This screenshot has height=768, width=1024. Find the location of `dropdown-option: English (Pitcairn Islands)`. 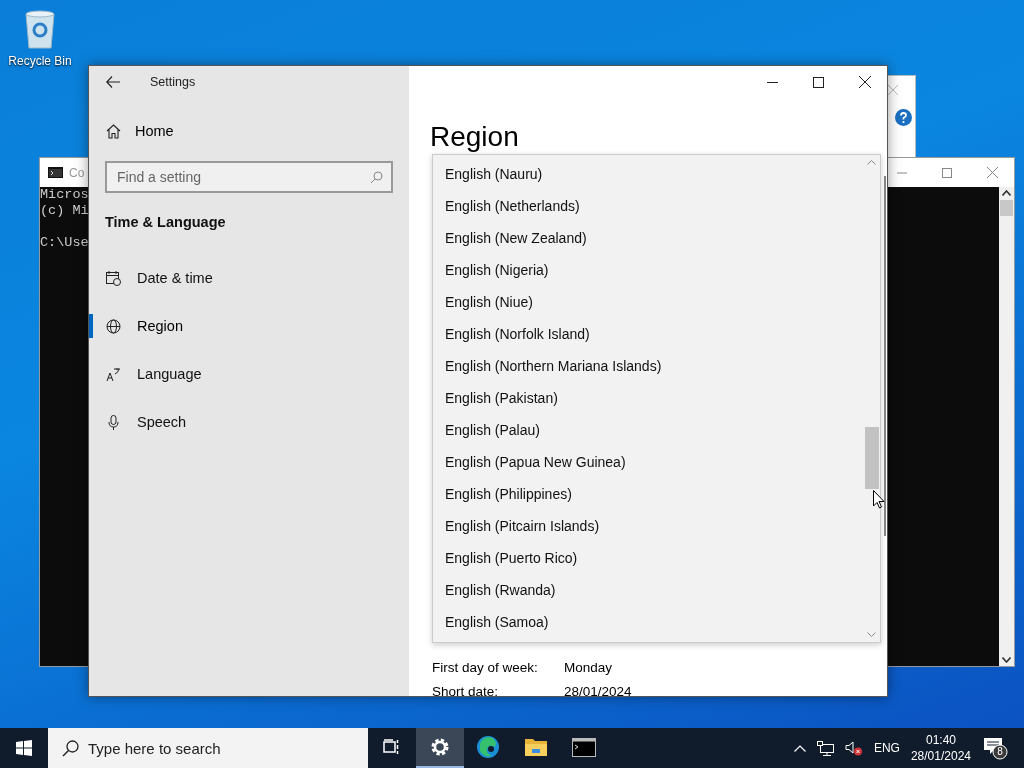

dropdown-option: English (Pitcairn Islands) is located at coordinates (648, 526).